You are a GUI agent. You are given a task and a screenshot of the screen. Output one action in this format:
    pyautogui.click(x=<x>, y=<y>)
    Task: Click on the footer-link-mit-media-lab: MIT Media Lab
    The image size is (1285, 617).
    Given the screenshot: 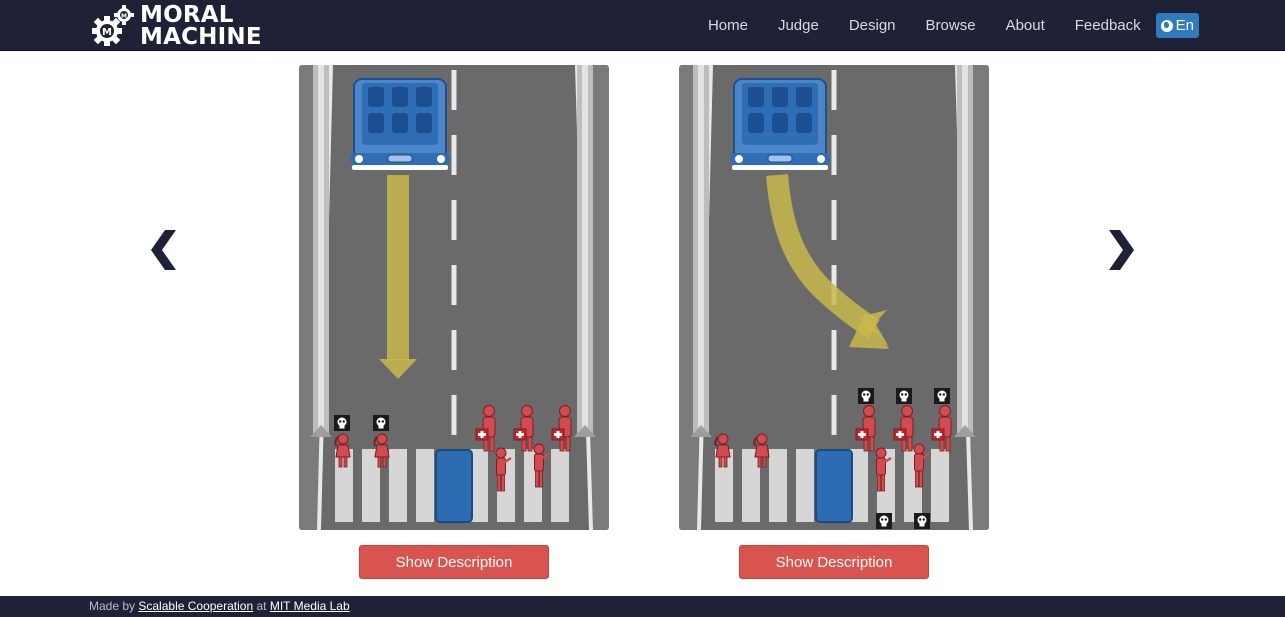 What is the action you would take?
    pyautogui.click(x=310, y=606)
    